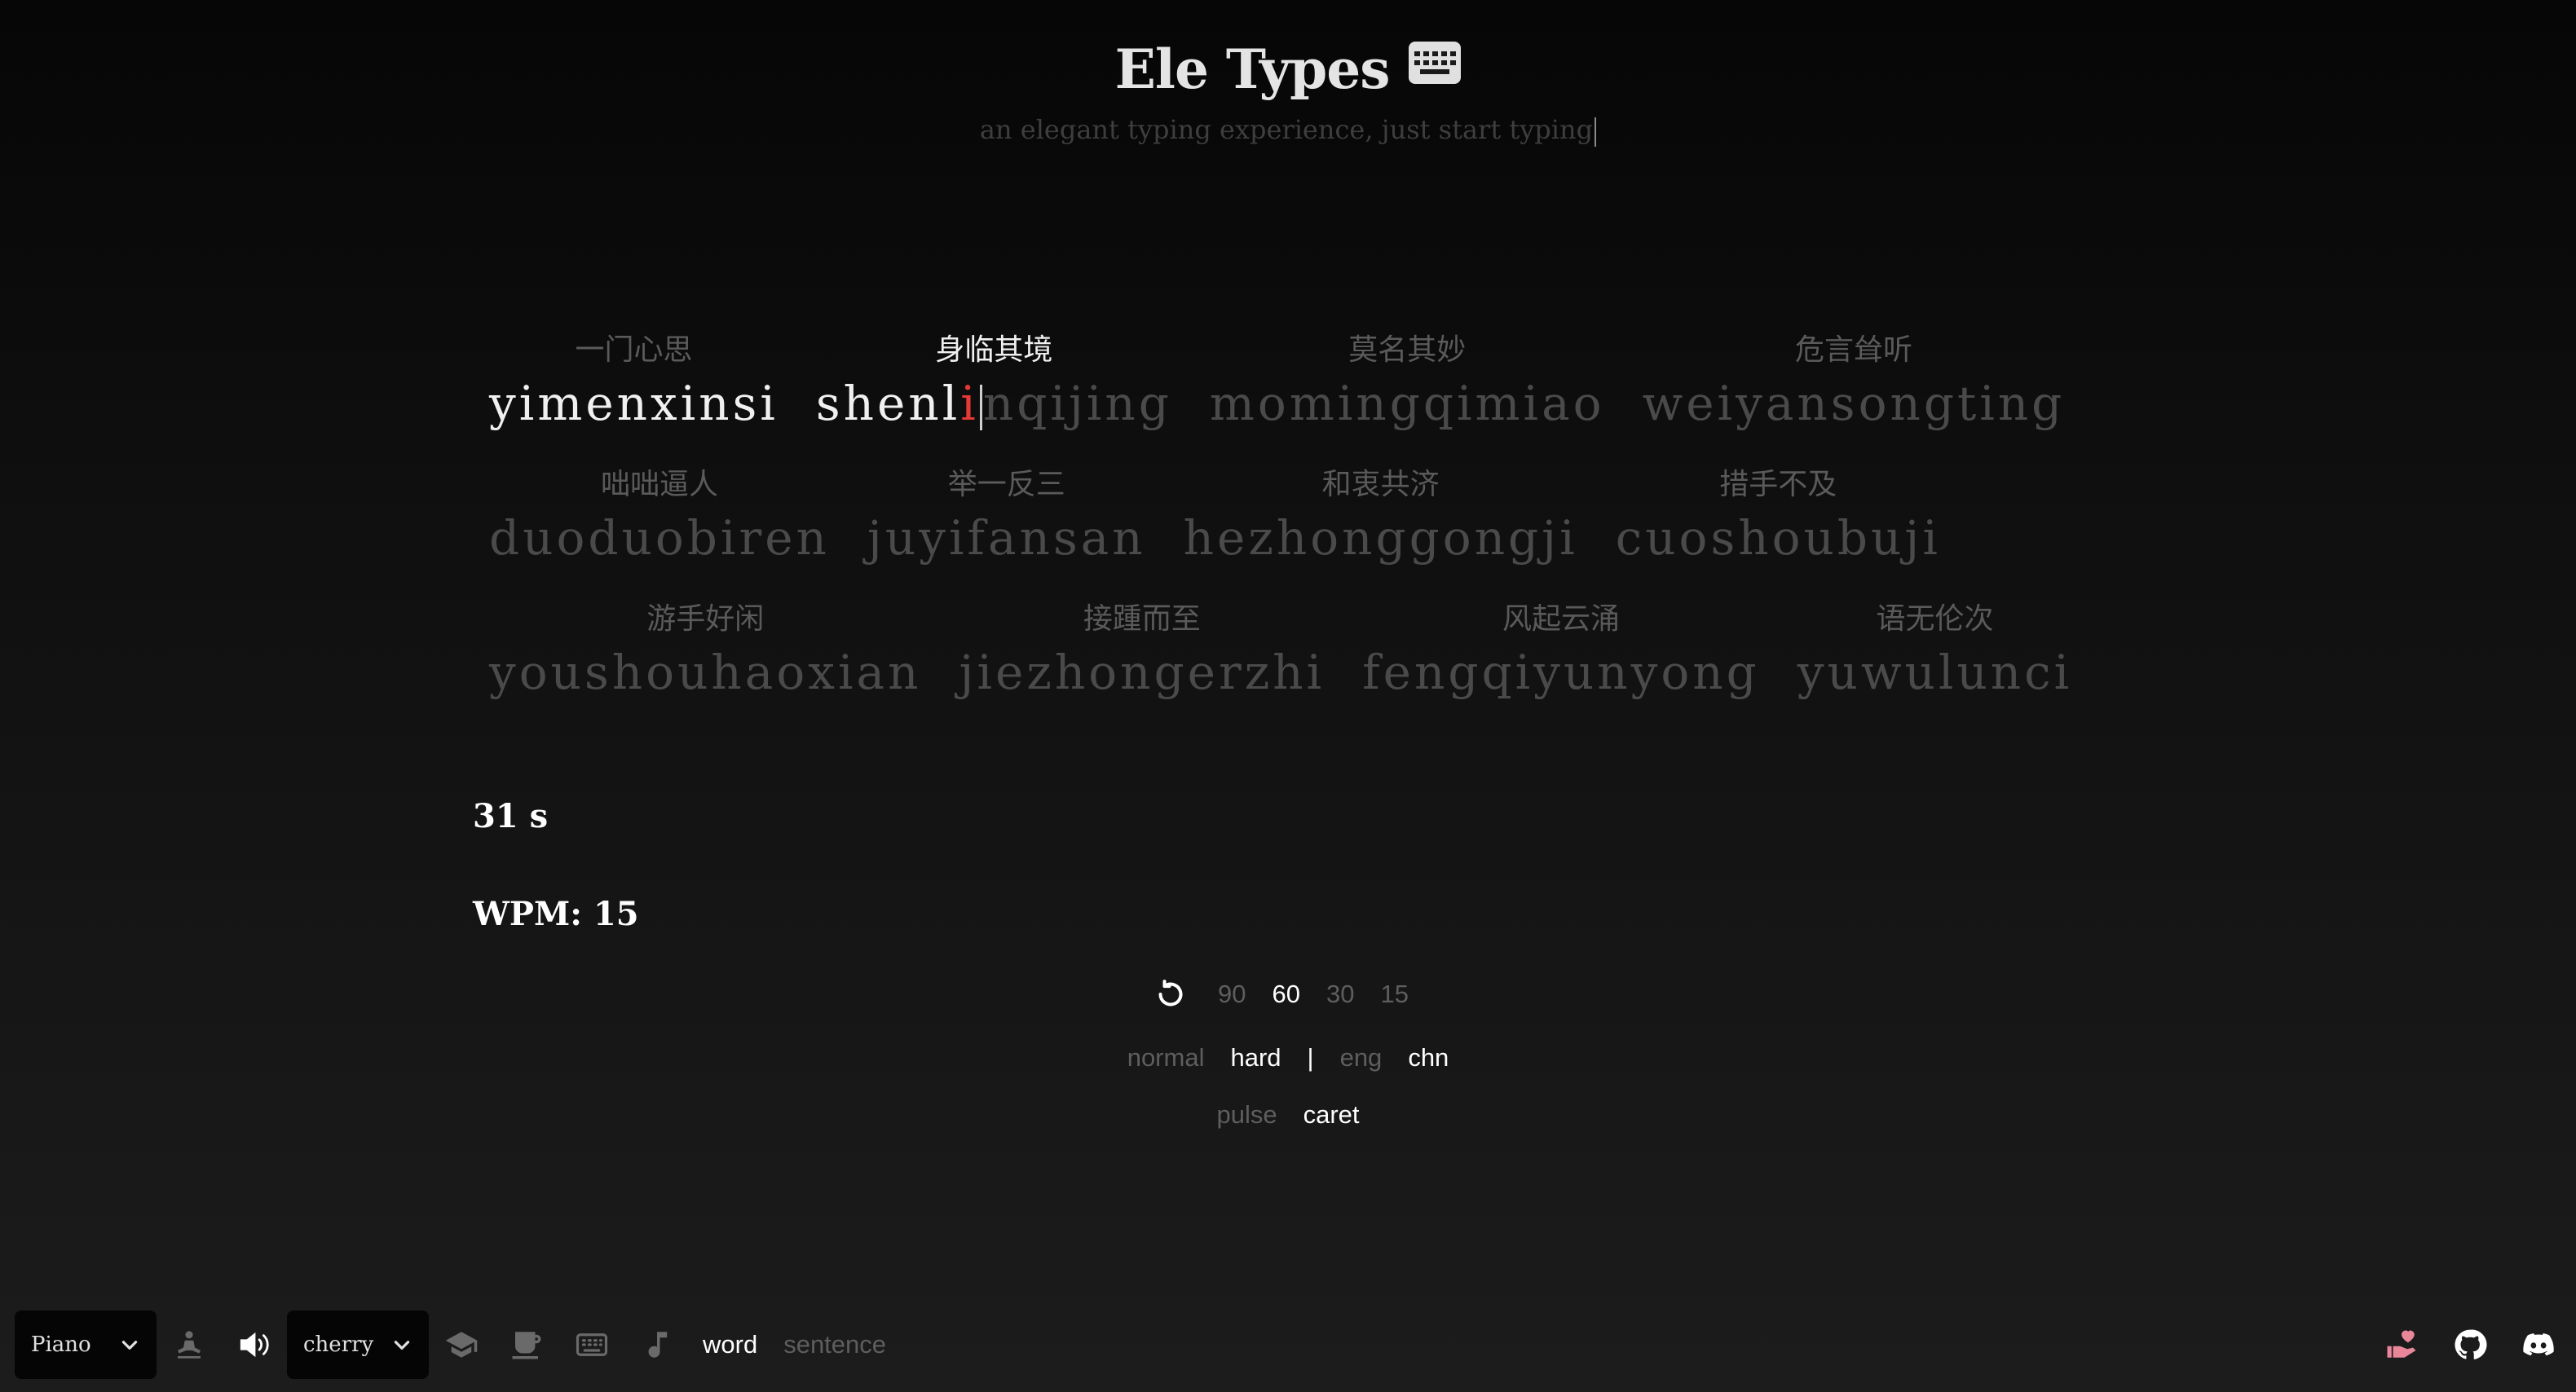 This screenshot has width=2576, height=1392. I want to click on word-pinyin: cuoshoubuji, so click(1778, 538).